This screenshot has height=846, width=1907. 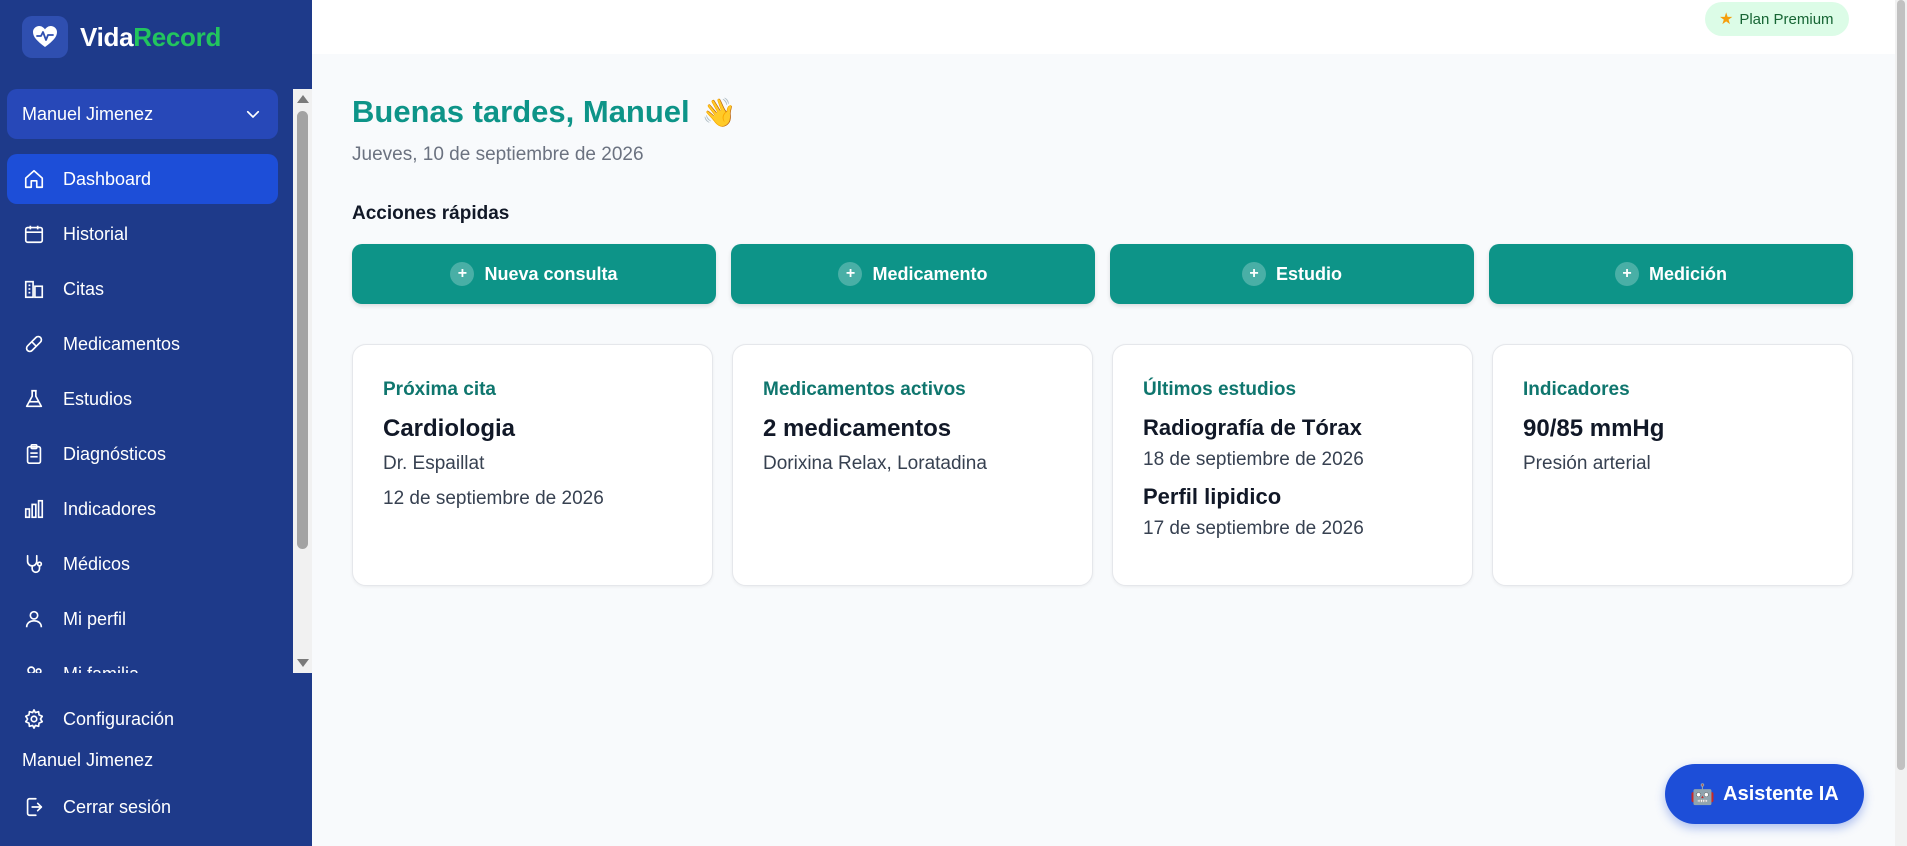 I want to click on sidebar-item-label: Estudios, so click(x=98, y=398).